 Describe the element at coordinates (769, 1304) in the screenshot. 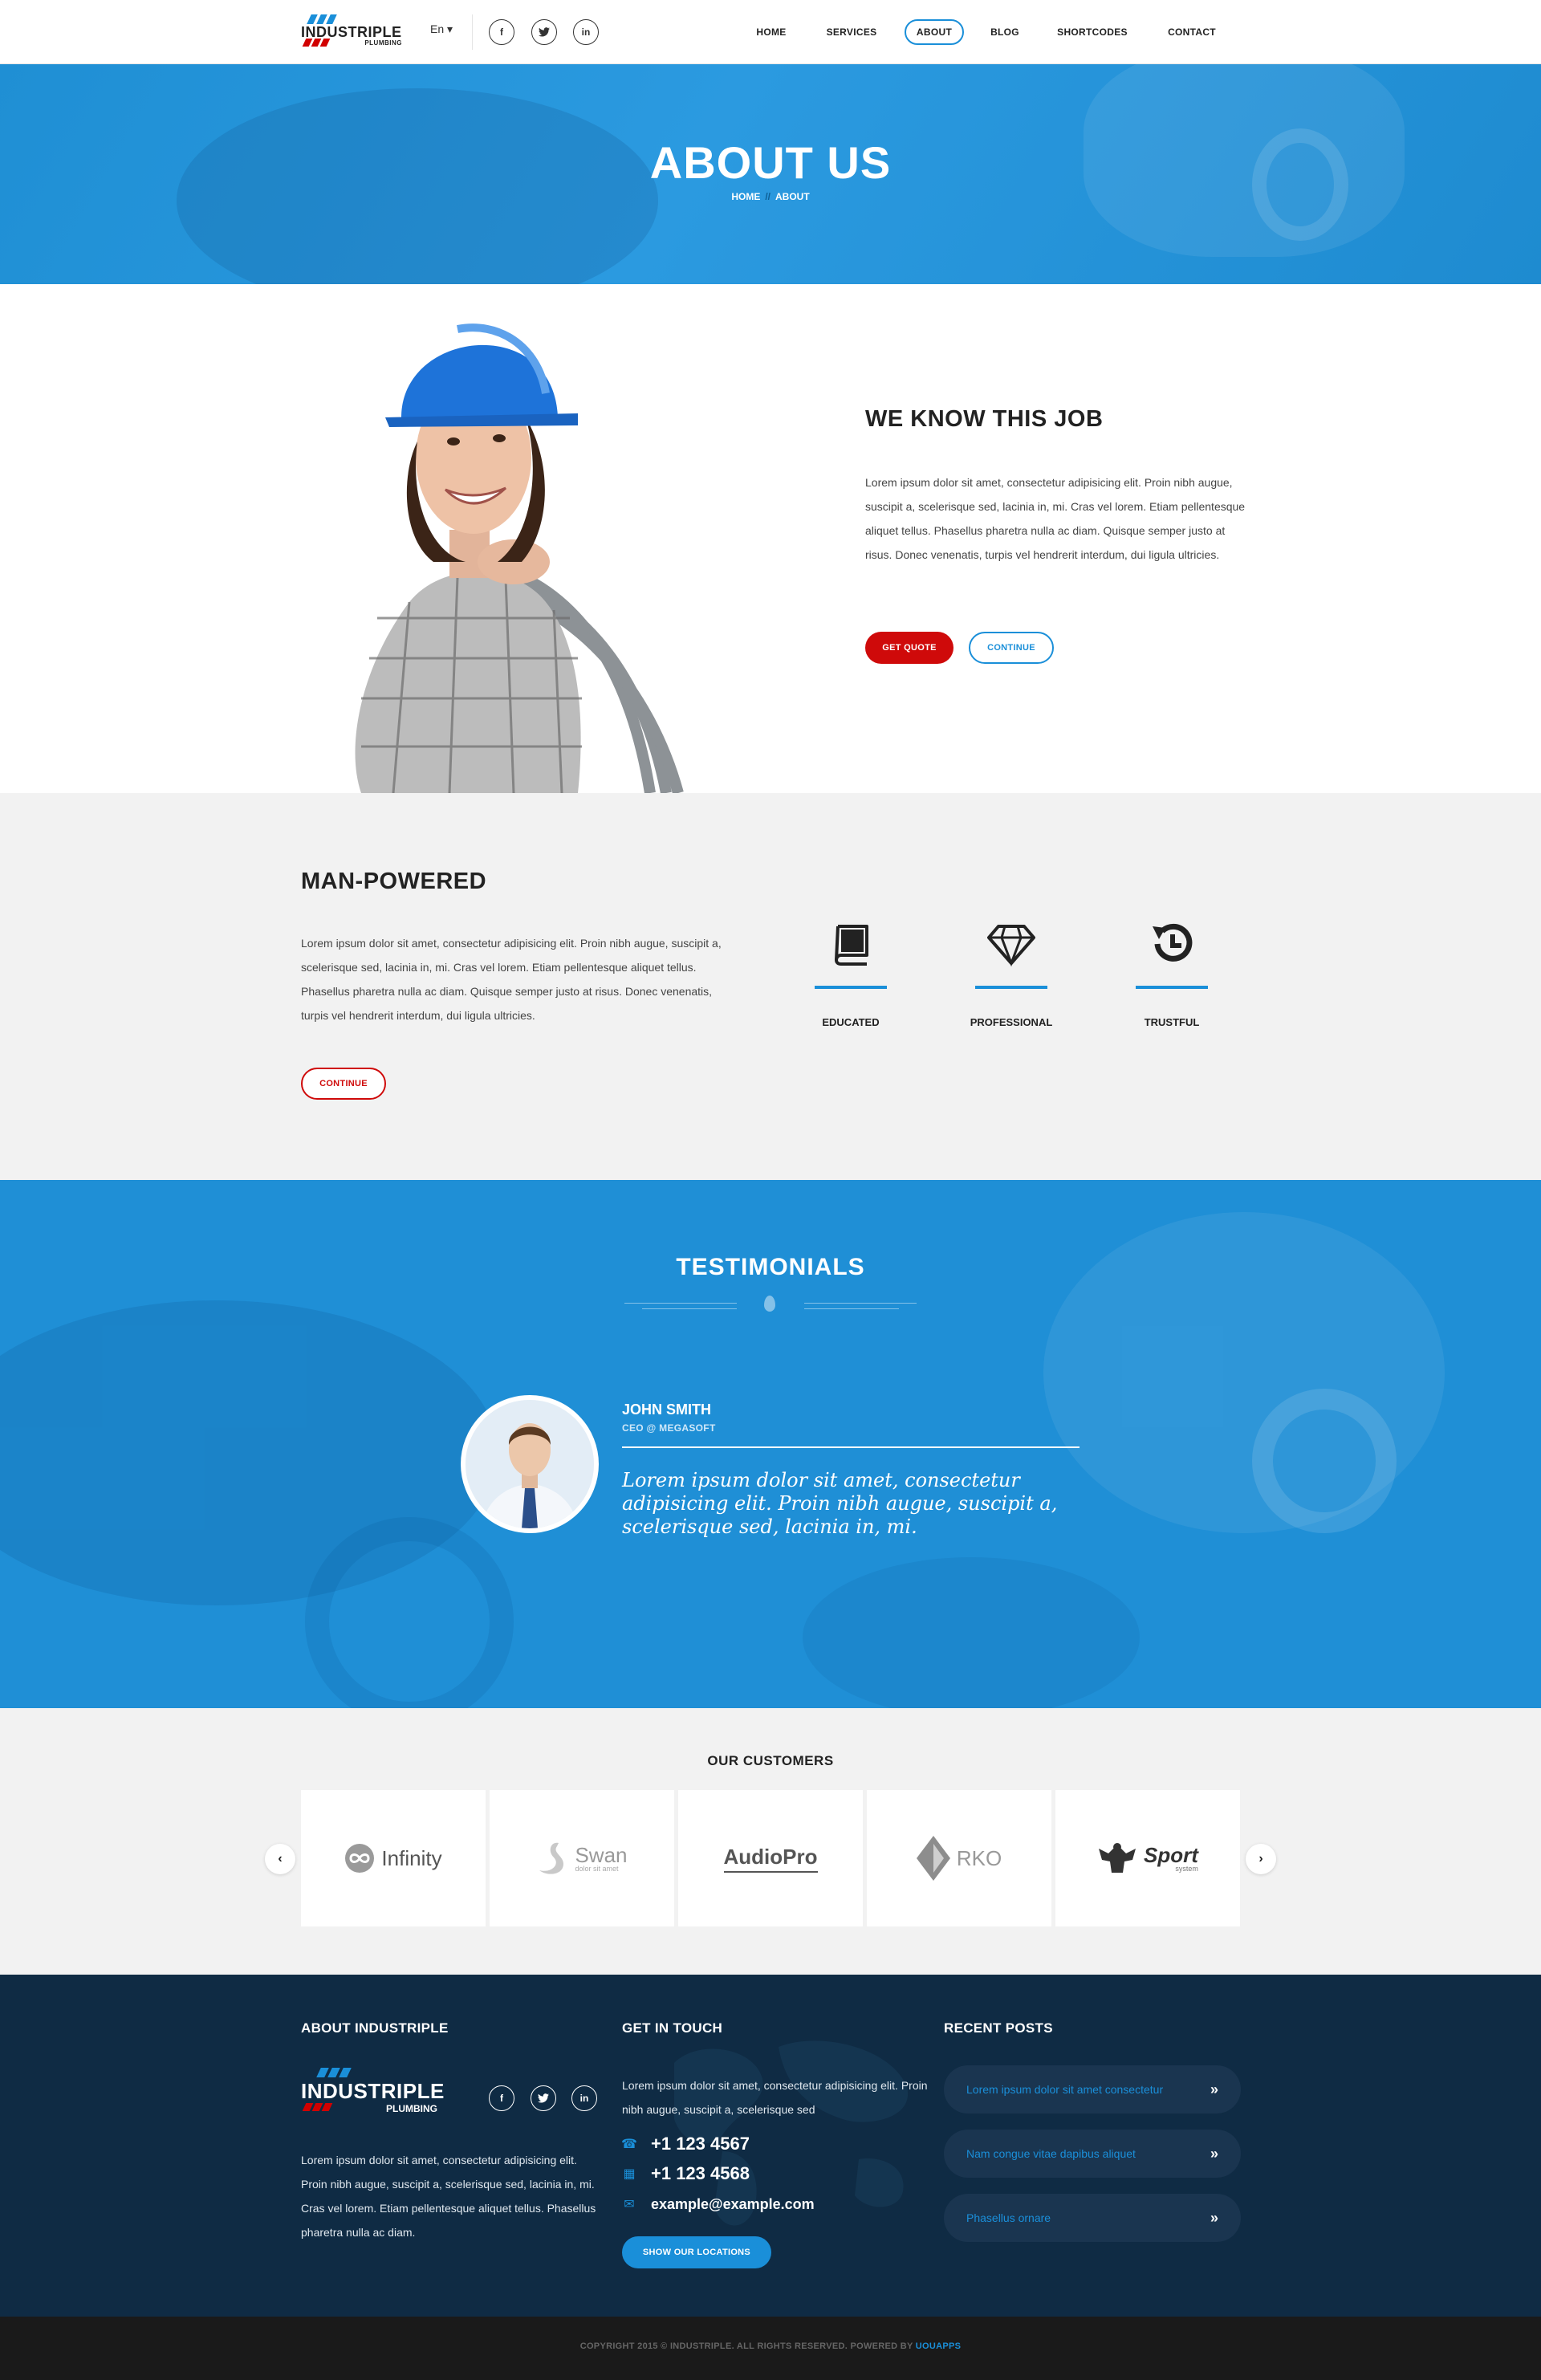

I see `water-drop-icon` at that location.